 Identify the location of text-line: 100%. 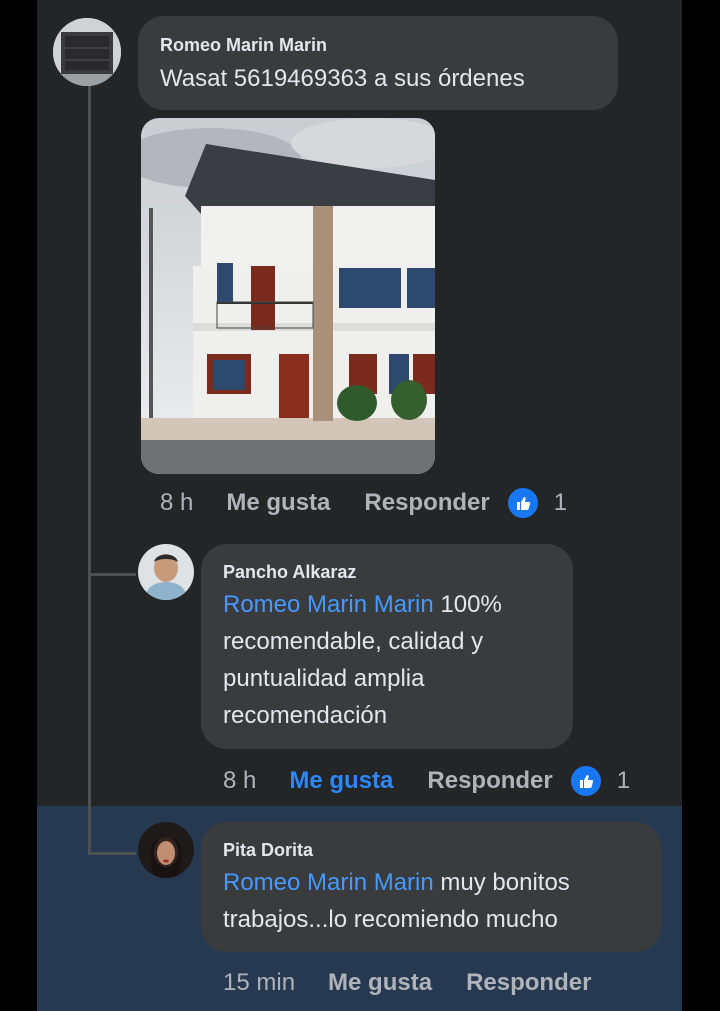
(467, 604).